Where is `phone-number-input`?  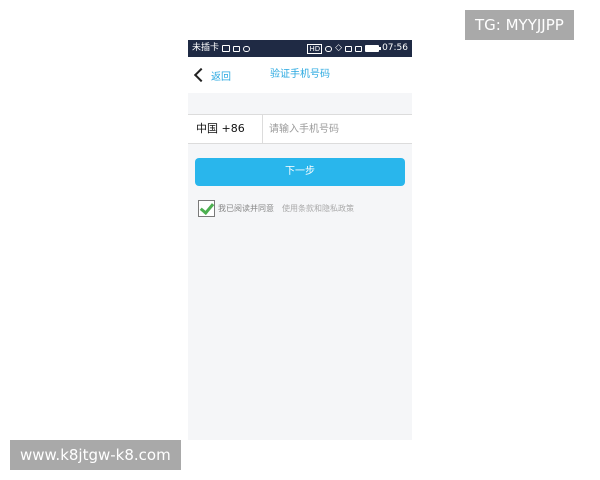
phone-number-input is located at coordinates (337, 129).